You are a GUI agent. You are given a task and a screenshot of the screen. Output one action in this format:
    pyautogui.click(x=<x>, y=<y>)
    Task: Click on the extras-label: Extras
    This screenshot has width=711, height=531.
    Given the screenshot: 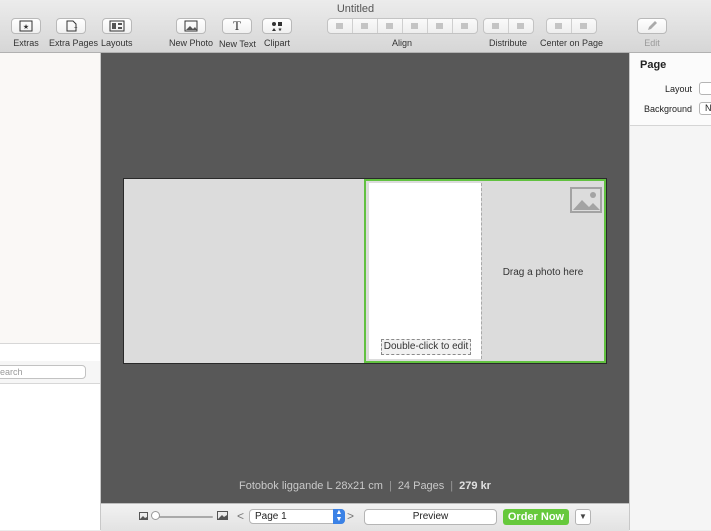 What is the action you would take?
    pyautogui.click(x=26, y=43)
    